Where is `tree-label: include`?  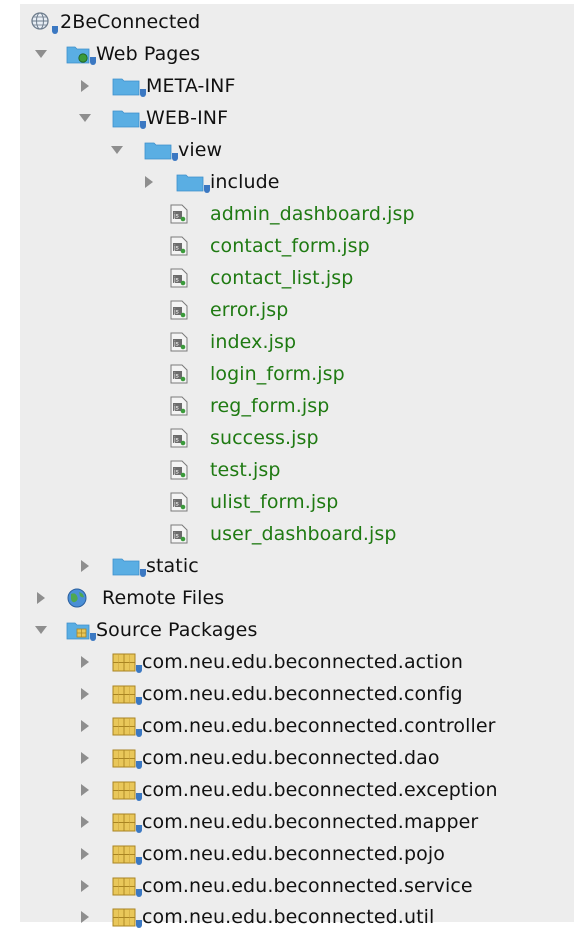
tree-label: include is located at coordinates (245, 182).